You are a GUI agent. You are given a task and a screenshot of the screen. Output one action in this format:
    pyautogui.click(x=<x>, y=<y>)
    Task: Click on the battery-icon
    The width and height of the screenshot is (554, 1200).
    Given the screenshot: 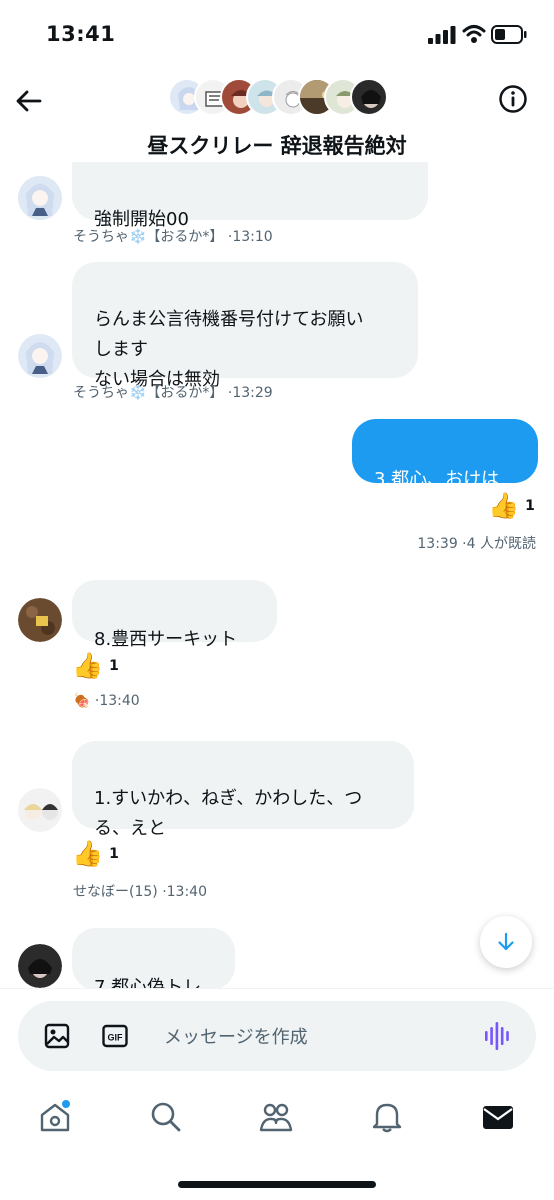 What is the action you would take?
    pyautogui.click(x=509, y=34)
    